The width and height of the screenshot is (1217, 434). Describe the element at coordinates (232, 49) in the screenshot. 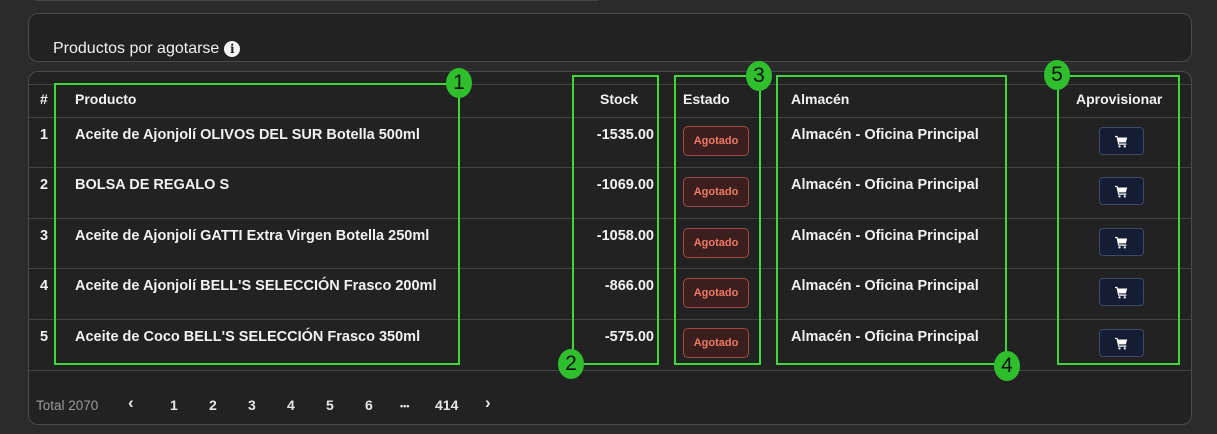

I see `info-icon: i` at that location.